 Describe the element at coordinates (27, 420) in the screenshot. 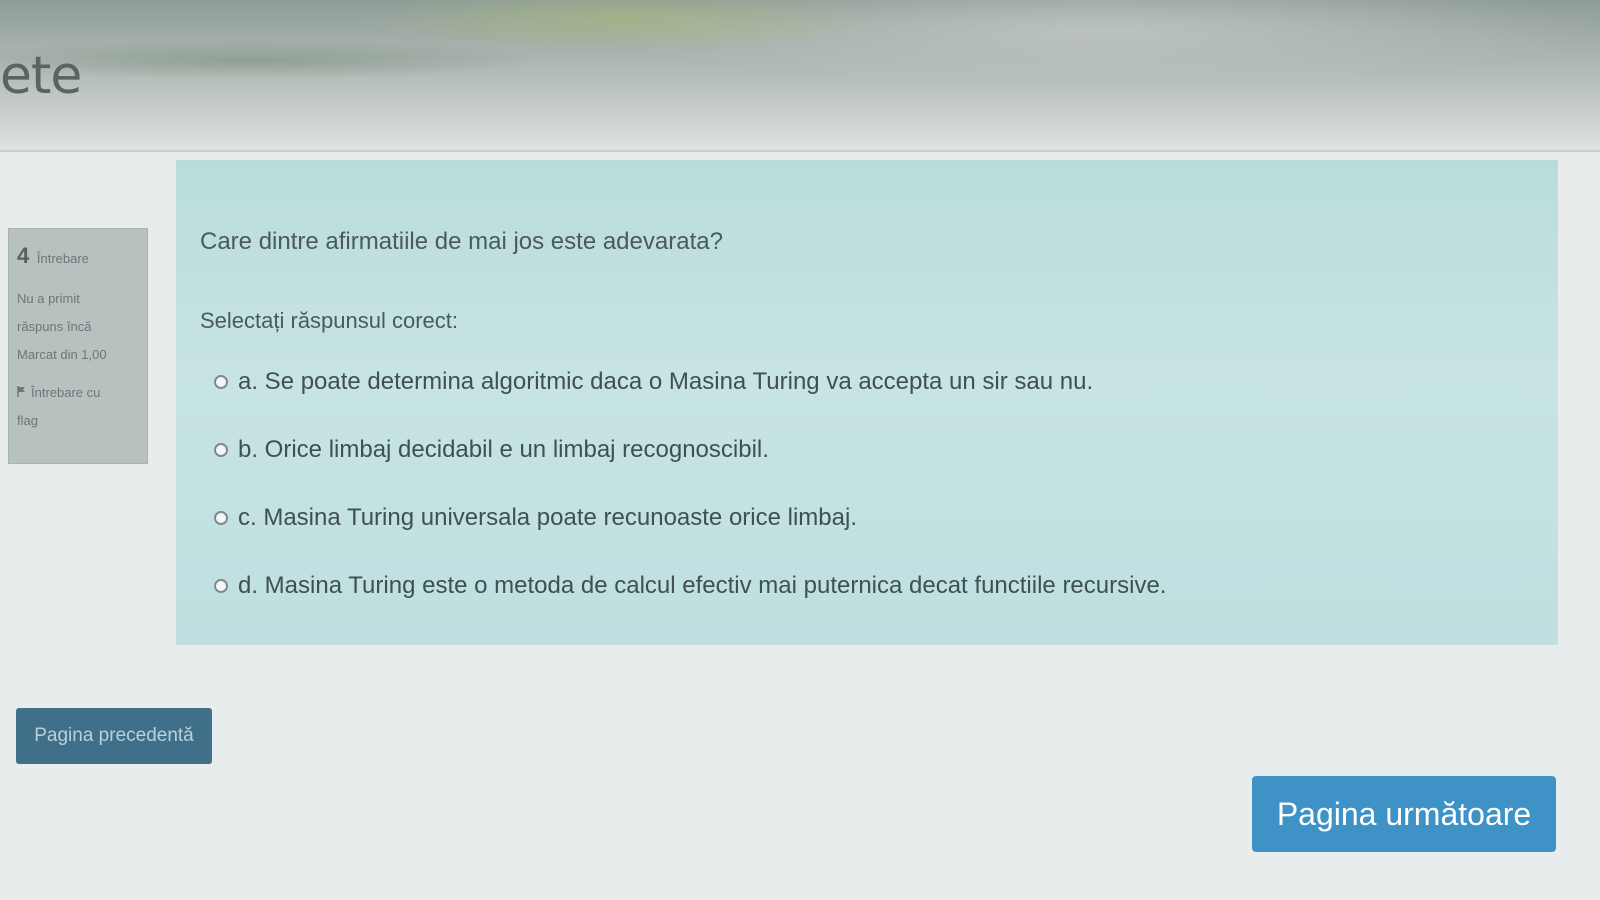

I see `flag-question-label-line2: flag` at that location.